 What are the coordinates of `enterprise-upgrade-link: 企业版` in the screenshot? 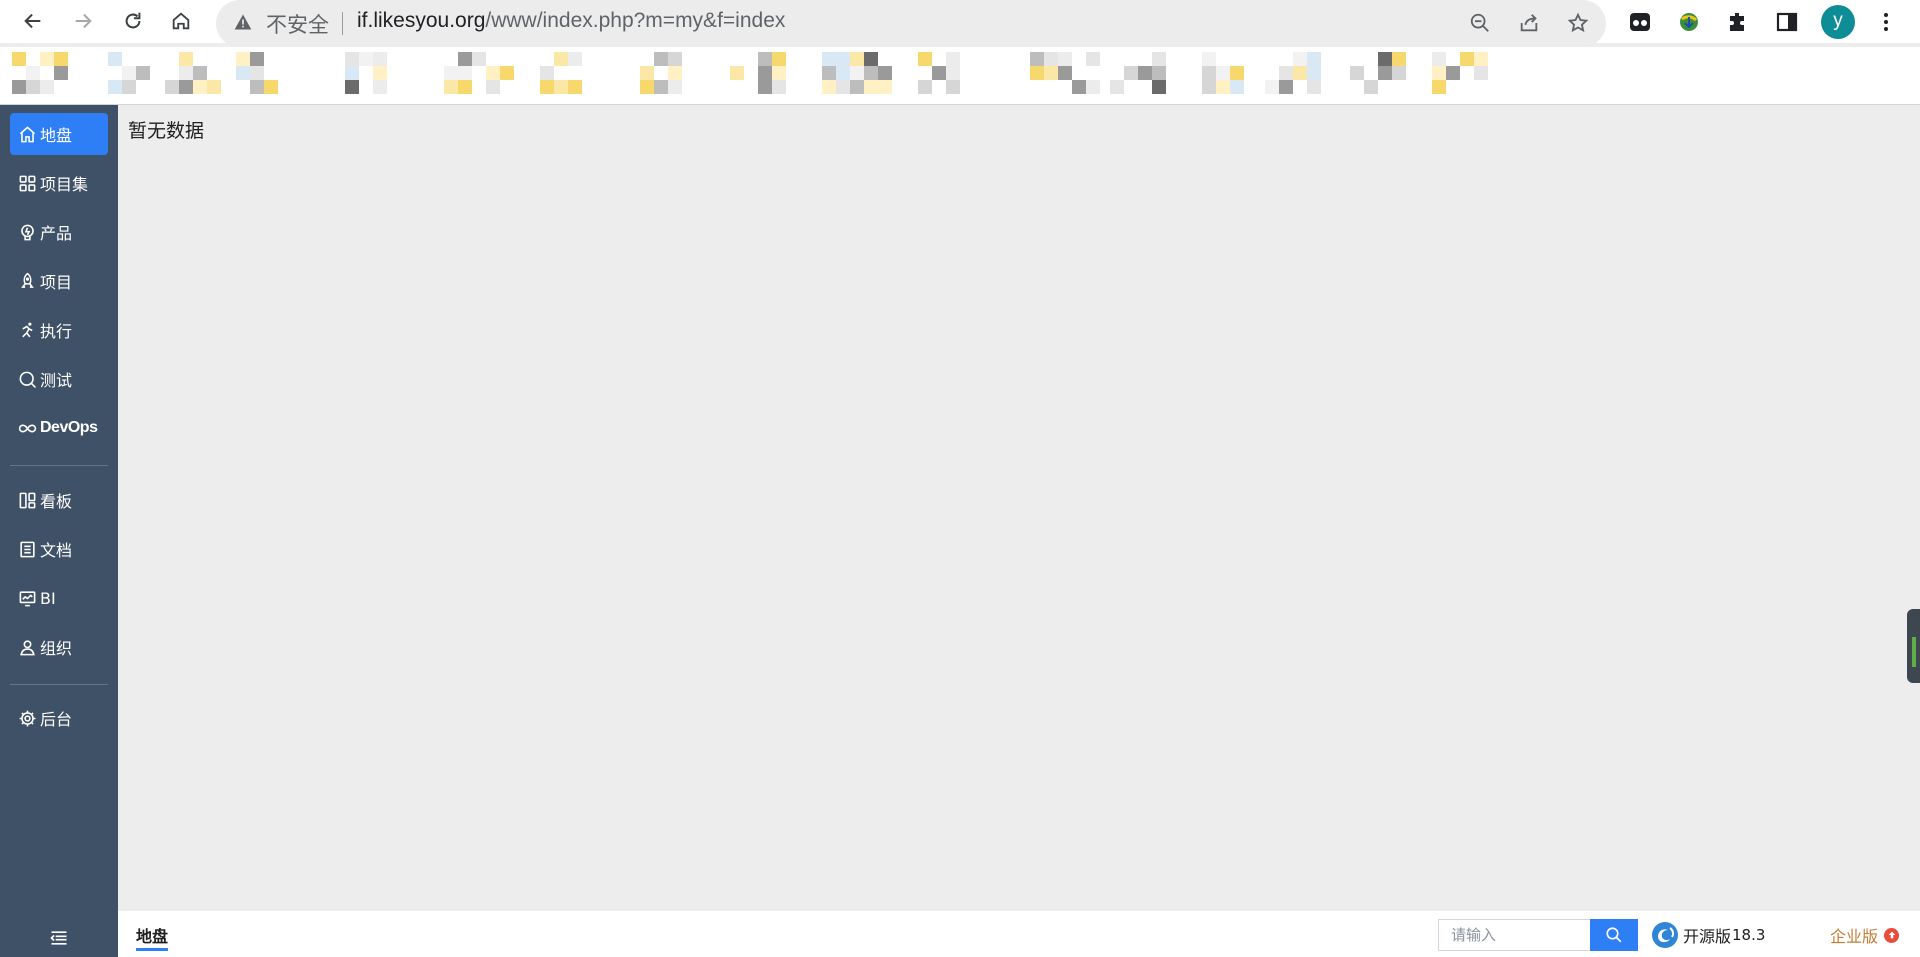 It's located at (1865, 935).